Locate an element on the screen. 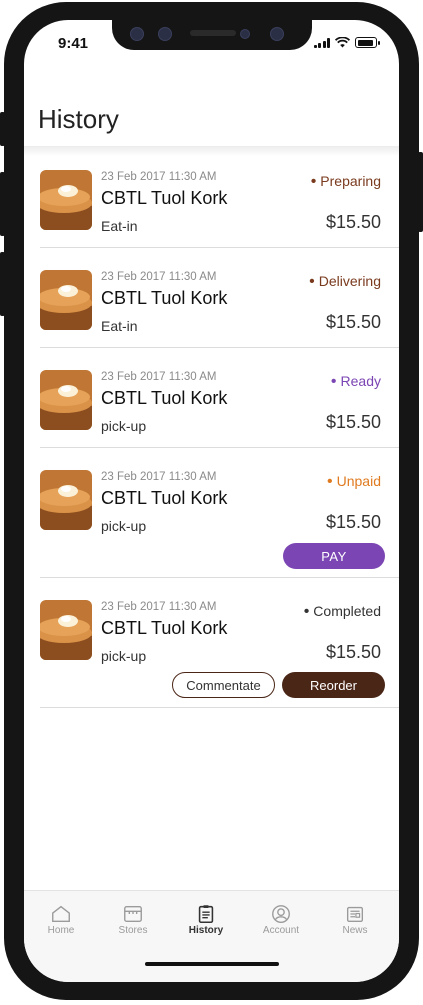 The width and height of the screenshot is (423, 1005). front-camera-icon is located at coordinates (277, 34).